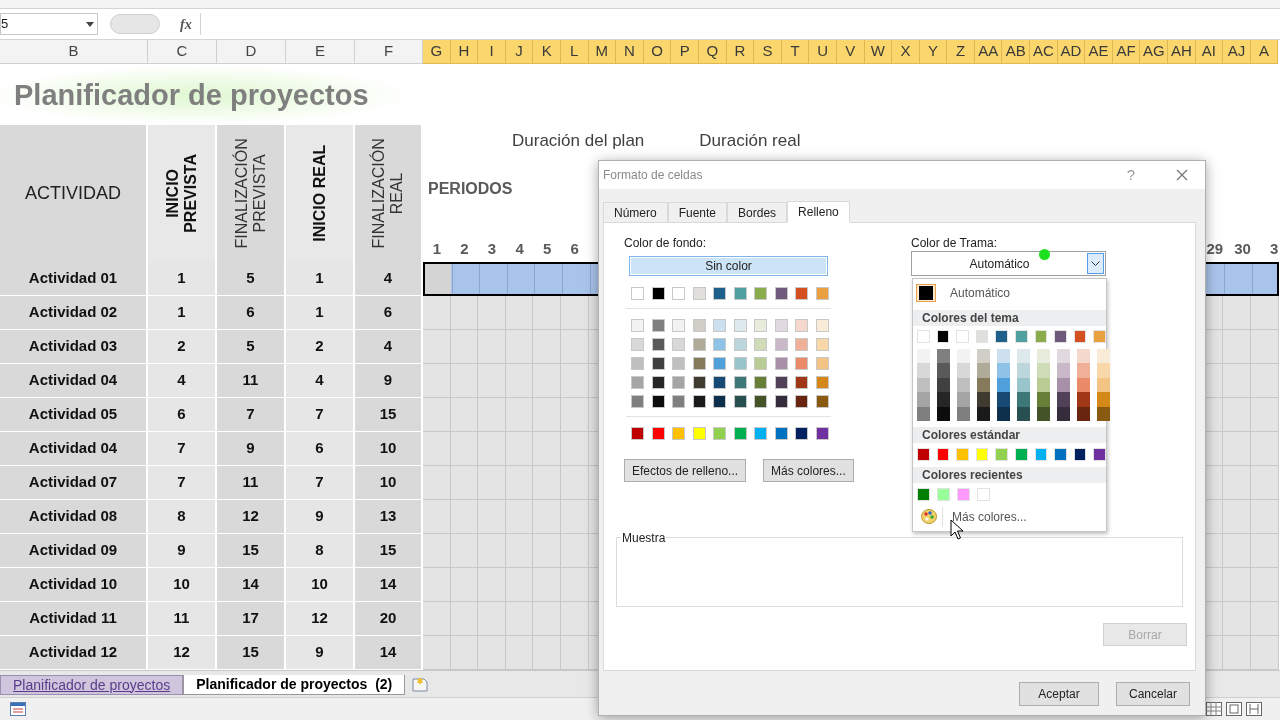  Describe the element at coordinates (294, 685) in the screenshot. I see `sheet-tab: Planificador de proyectos (2)` at that location.